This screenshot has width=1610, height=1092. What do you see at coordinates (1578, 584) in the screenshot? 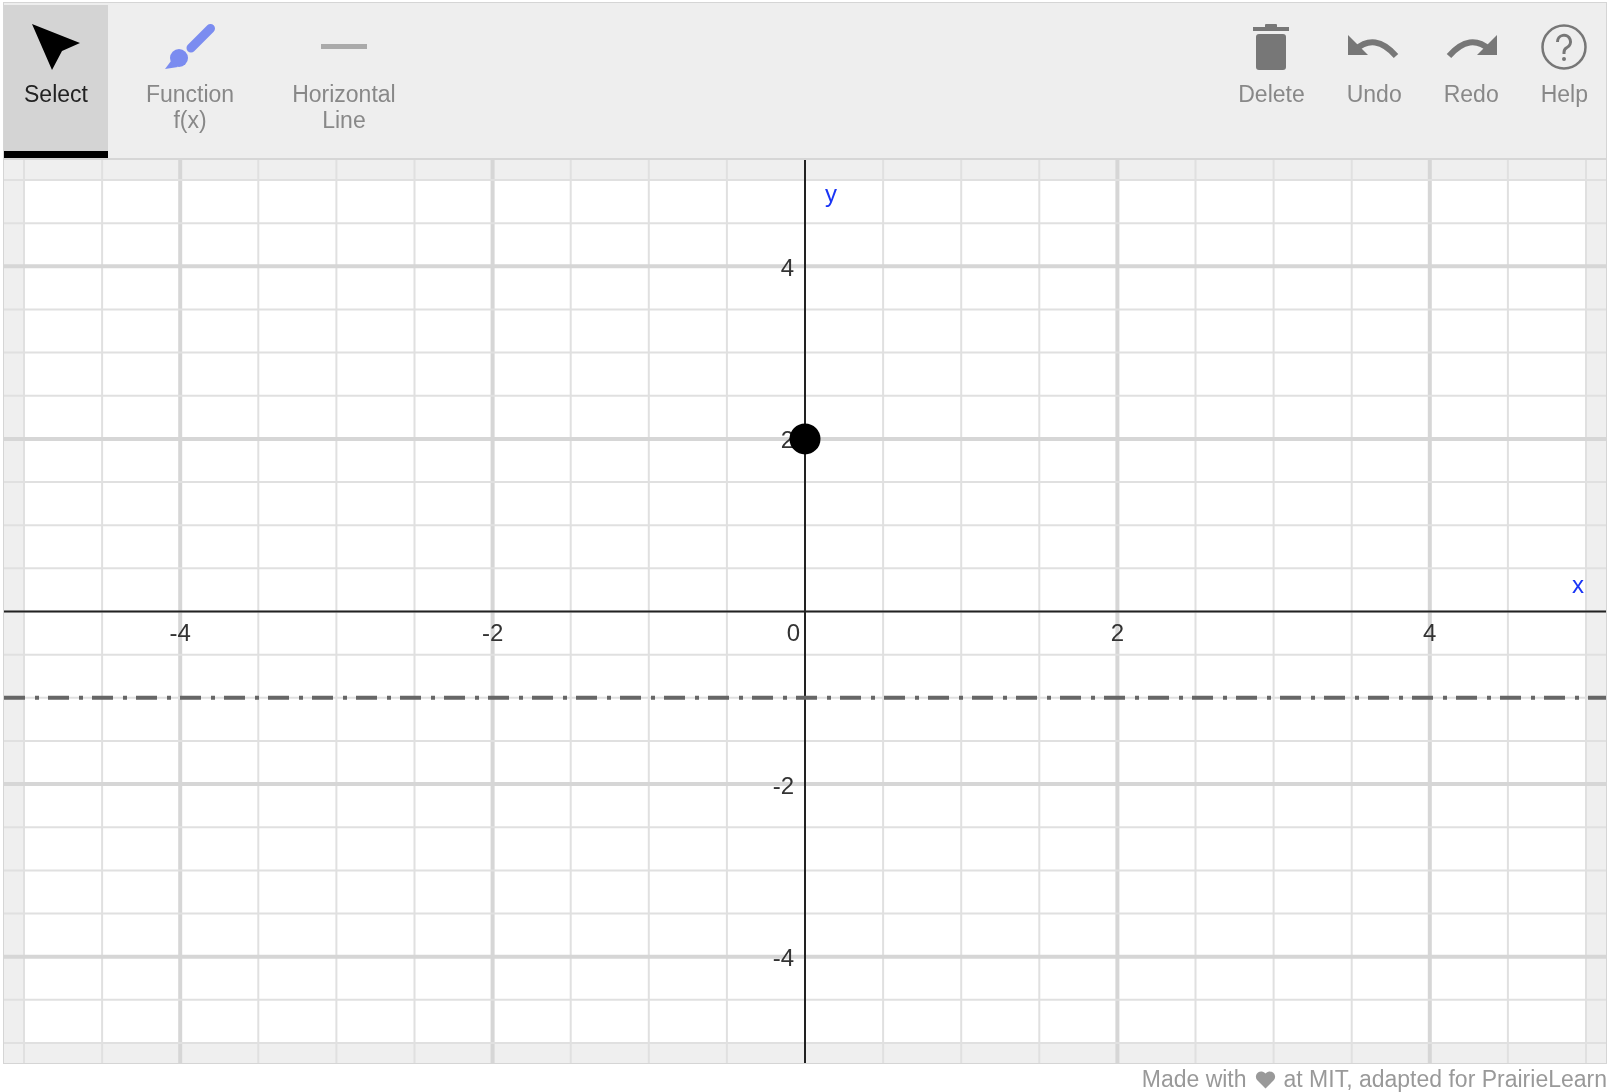
I see `axis-label: x` at bounding box center [1578, 584].